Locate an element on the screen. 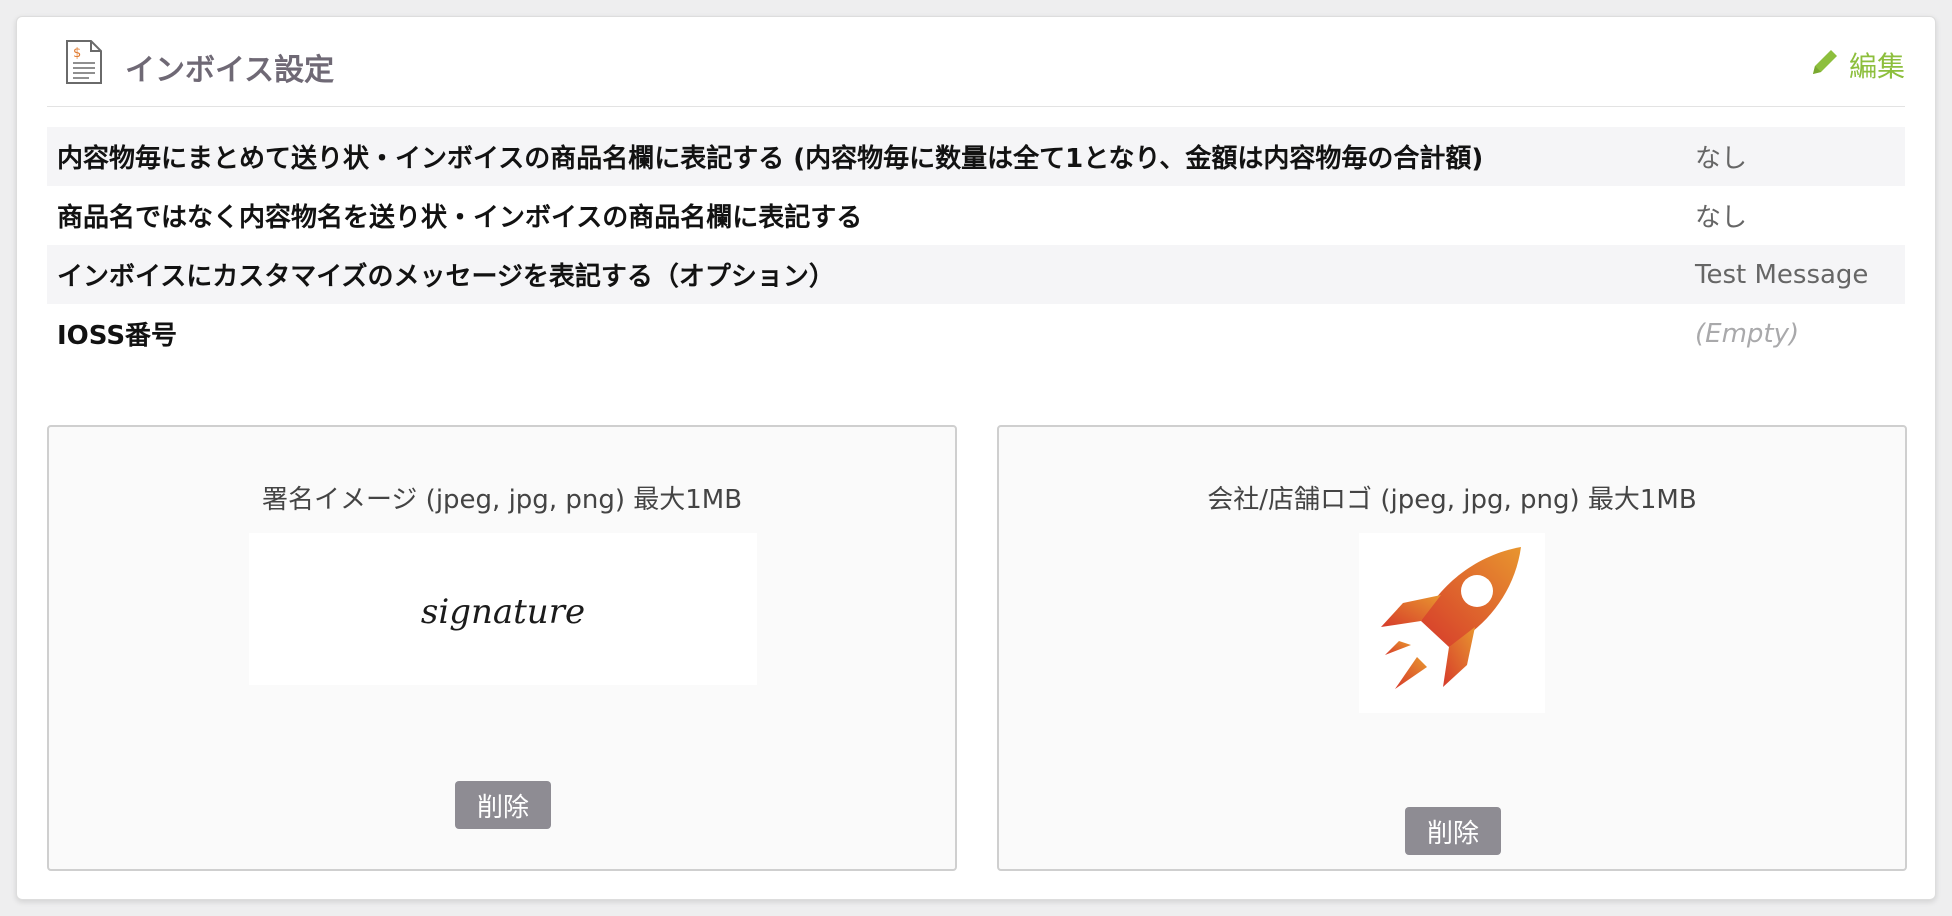 This screenshot has width=1952, height=916. edit-label: 編集 is located at coordinates (1876, 66).